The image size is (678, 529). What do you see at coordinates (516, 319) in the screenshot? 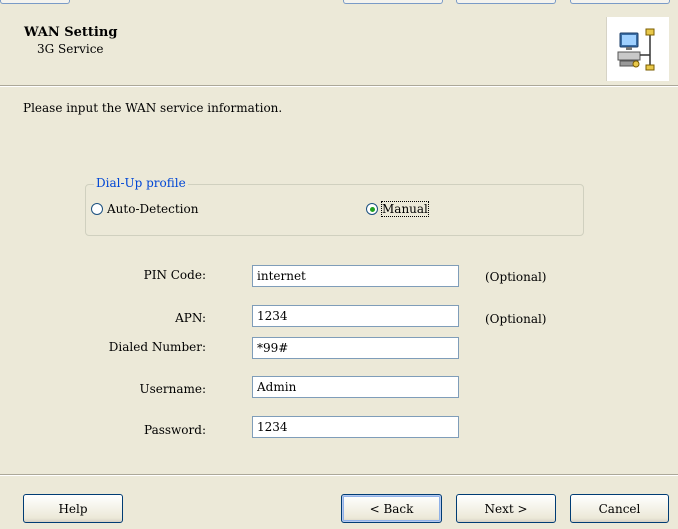
I see `apn-optional-note: (Optional)` at bounding box center [516, 319].